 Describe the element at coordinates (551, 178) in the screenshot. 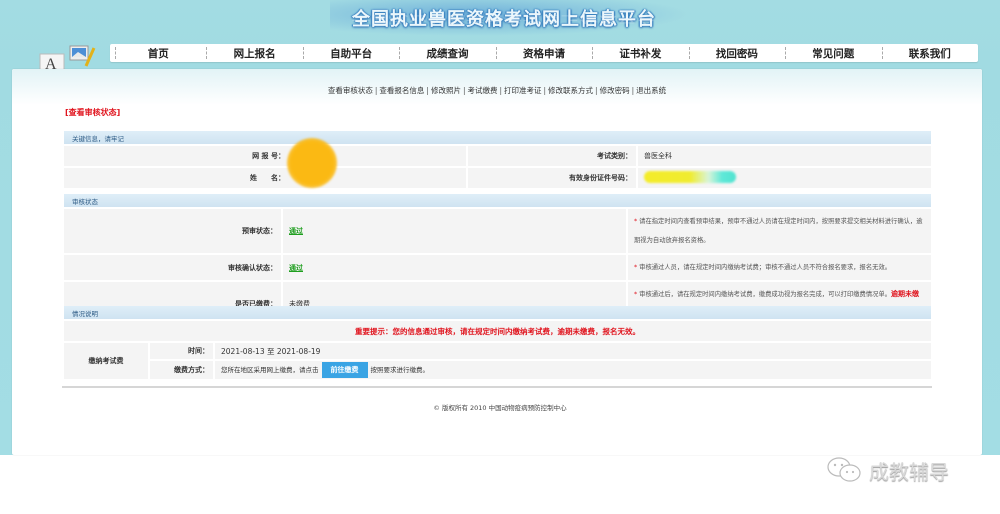

I see `id-number-label: 有效身份证件号码：` at that location.